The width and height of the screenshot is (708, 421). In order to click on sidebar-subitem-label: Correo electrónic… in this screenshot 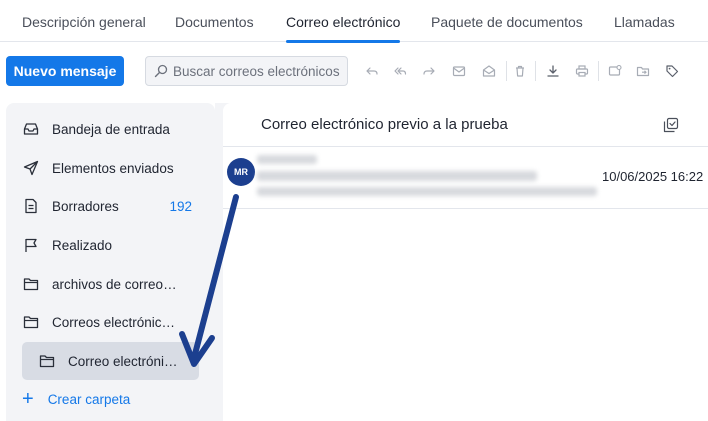, I will do `click(125, 361)`.